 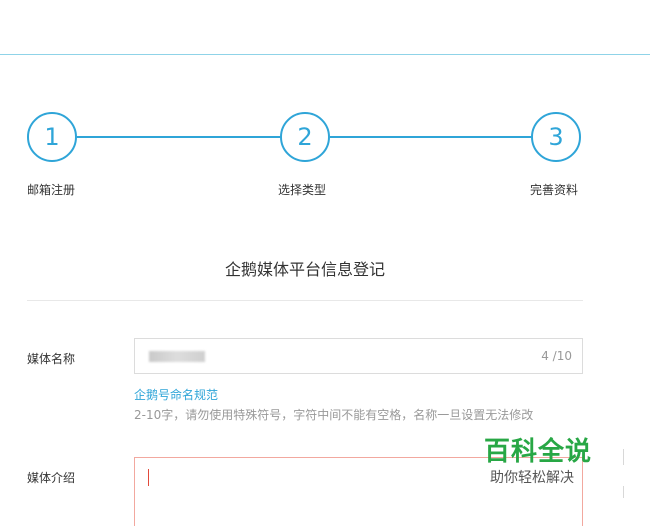 I want to click on step-1-circle: 1, so click(x=52, y=137).